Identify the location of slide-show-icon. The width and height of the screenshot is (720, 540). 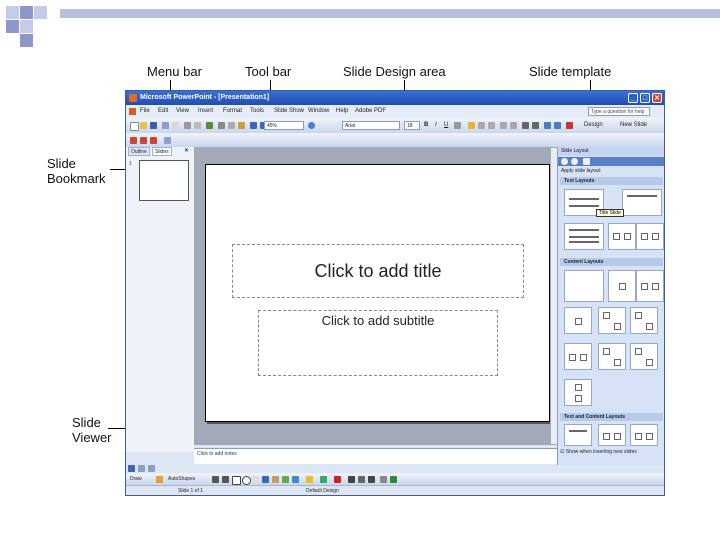
(133, 140).